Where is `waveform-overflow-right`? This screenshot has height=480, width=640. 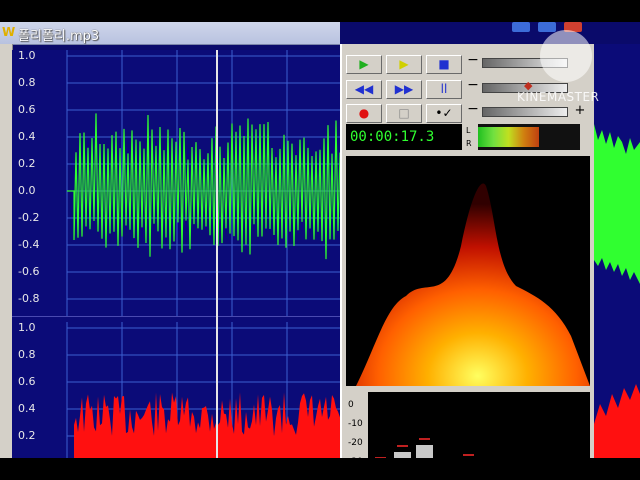 waveform-overflow-right is located at coordinates (617, 251).